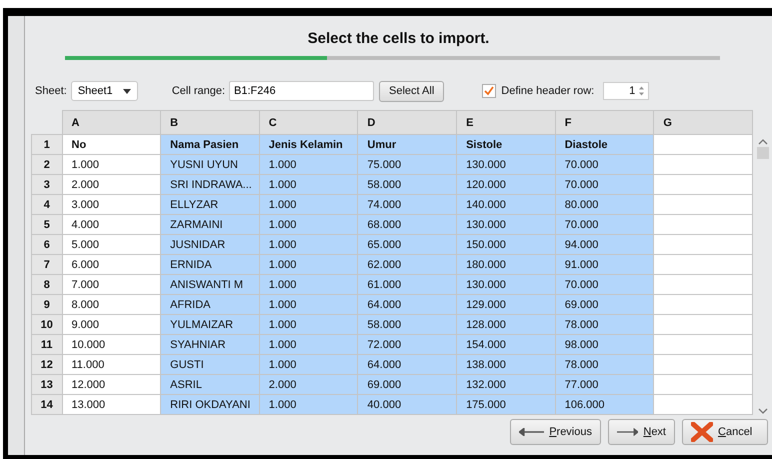  I want to click on table-cell: SYAHNIAR, so click(210, 344).